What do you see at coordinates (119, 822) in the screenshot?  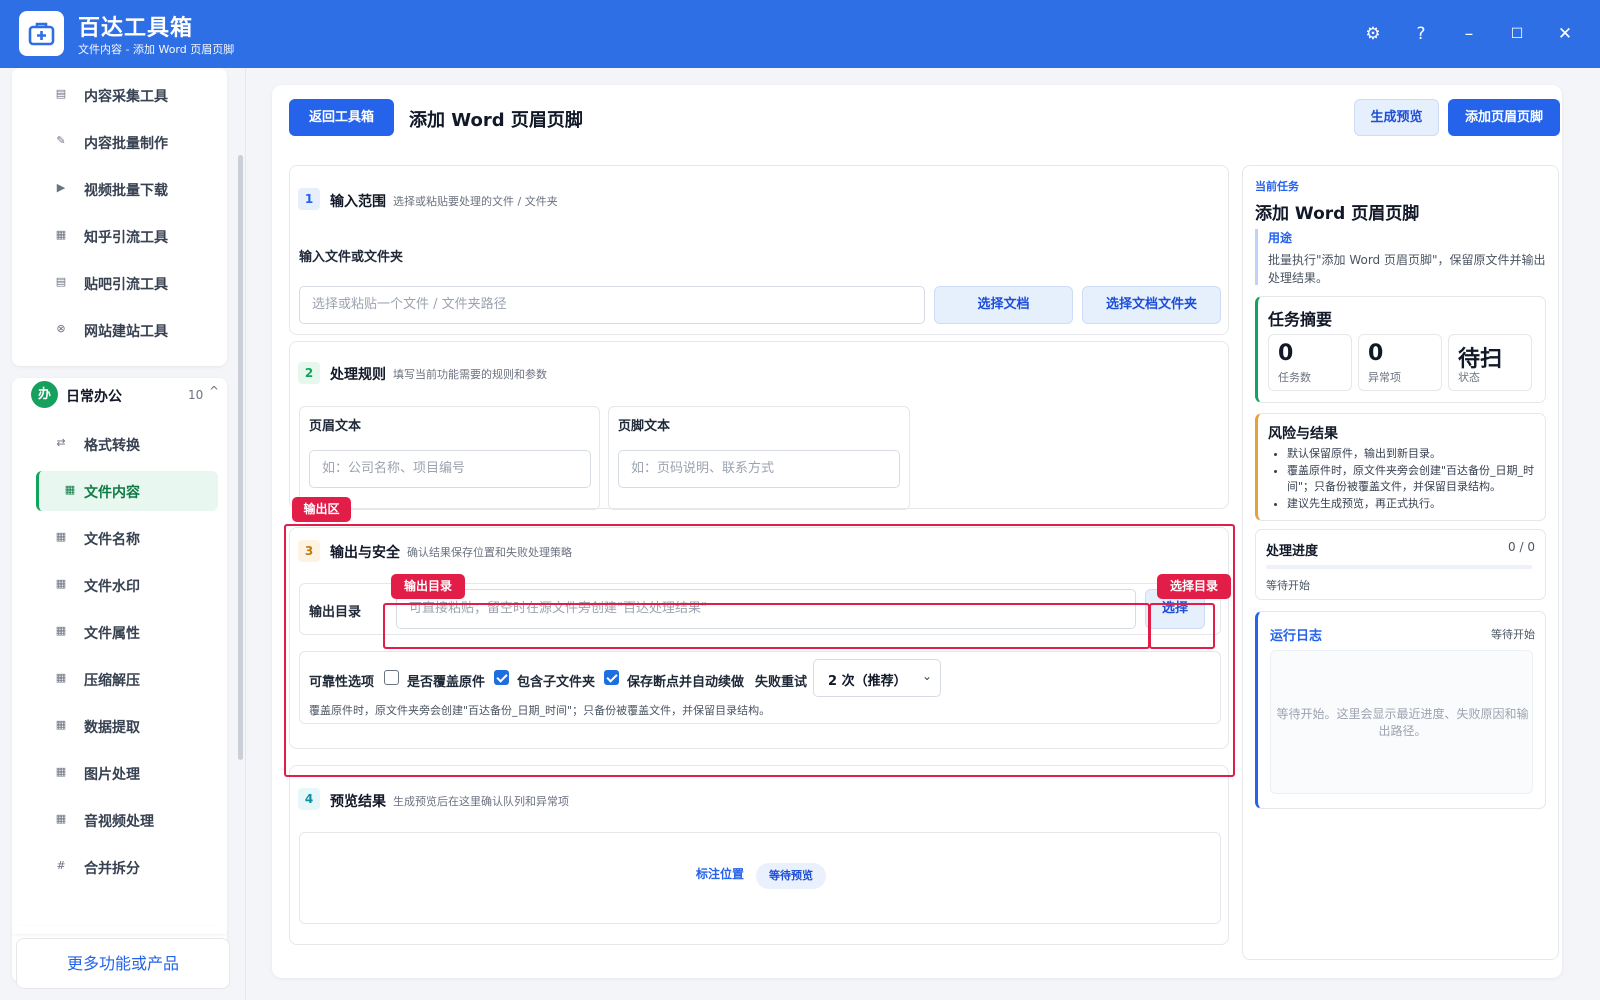 I see `sidebar-item-label: 音视频处理` at bounding box center [119, 822].